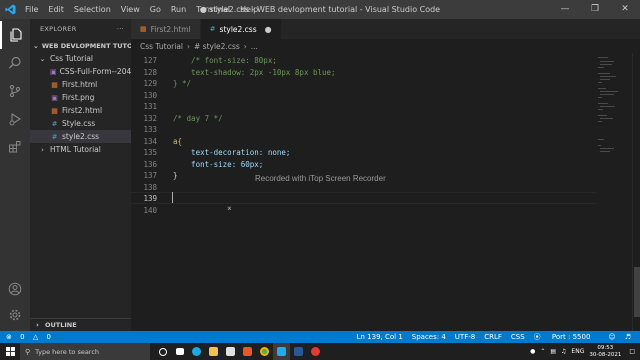 The width and height of the screenshot is (640, 360). What do you see at coordinates (628, 337) in the screenshot?
I see `notifications-bell-icon: ♬` at bounding box center [628, 337].